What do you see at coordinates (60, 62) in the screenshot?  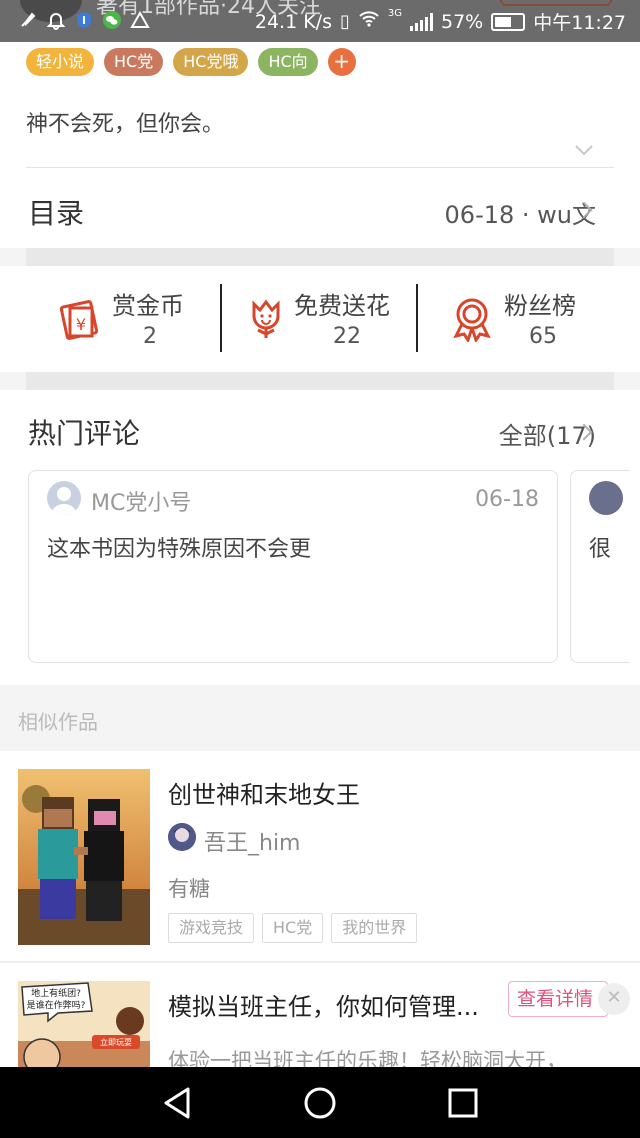 I see `tag-chip: 轻小说` at bounding box center [60, 62].